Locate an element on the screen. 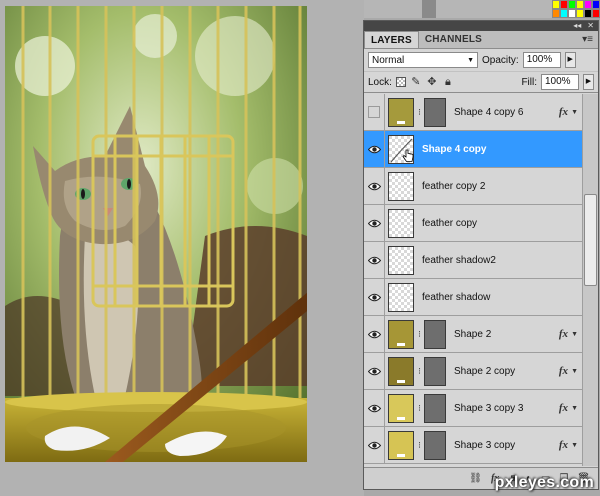 Image resolution: width=600 pixels, height=496 pixels. layer-name: feather shadow is located at coordinates (456, 297).